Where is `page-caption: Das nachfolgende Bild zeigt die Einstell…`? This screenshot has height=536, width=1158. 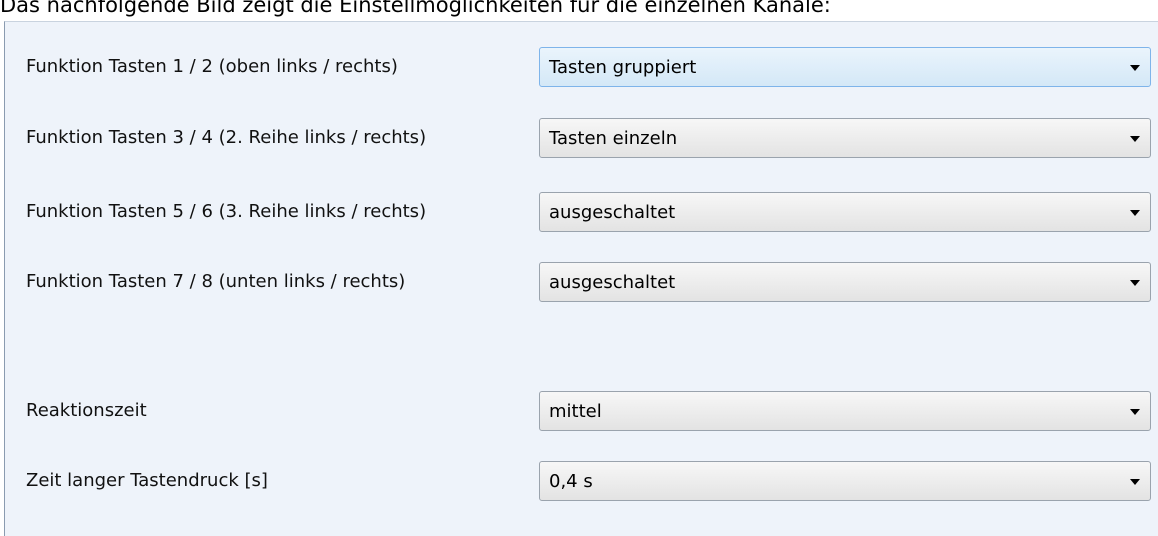
page-caption: Das nachfolgende Bild zeigt die Einstell… is located at coordinates (415, 8).